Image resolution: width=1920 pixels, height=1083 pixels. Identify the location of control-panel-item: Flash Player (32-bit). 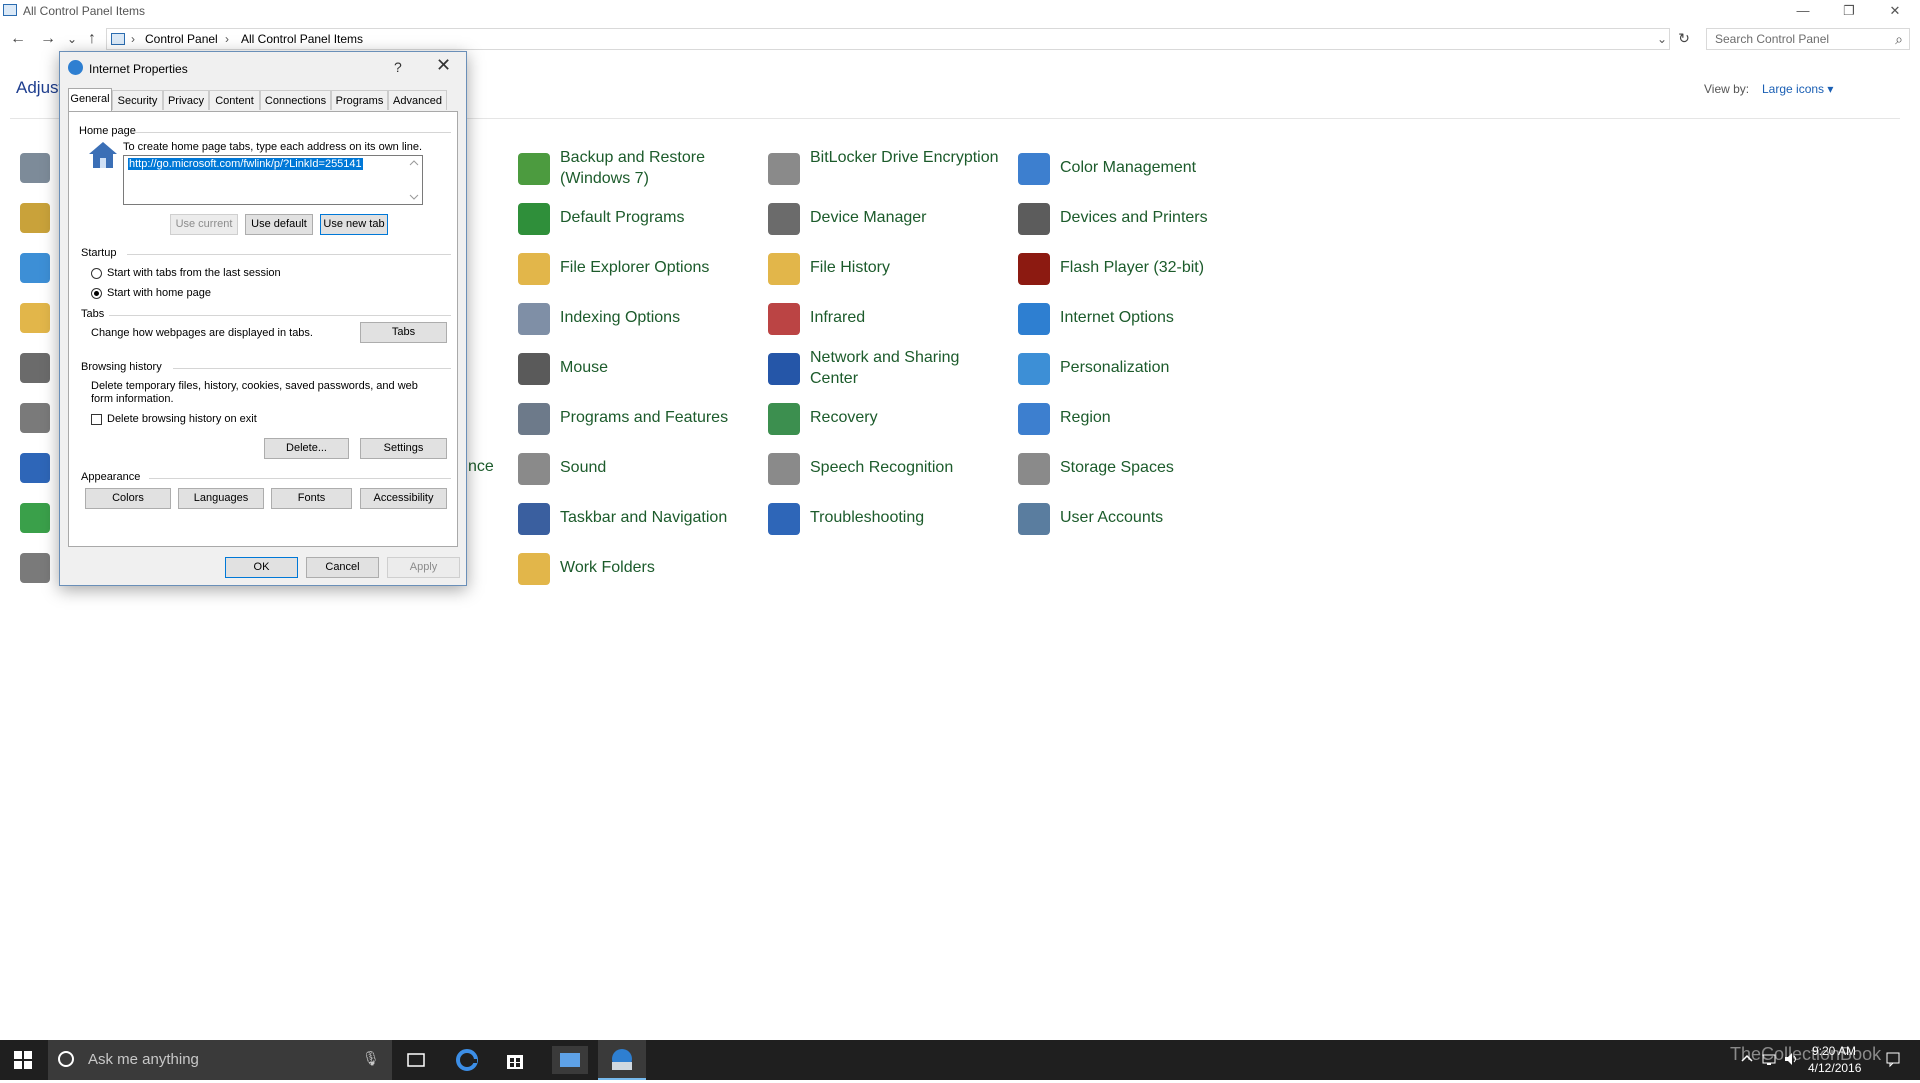
(1140, 269).